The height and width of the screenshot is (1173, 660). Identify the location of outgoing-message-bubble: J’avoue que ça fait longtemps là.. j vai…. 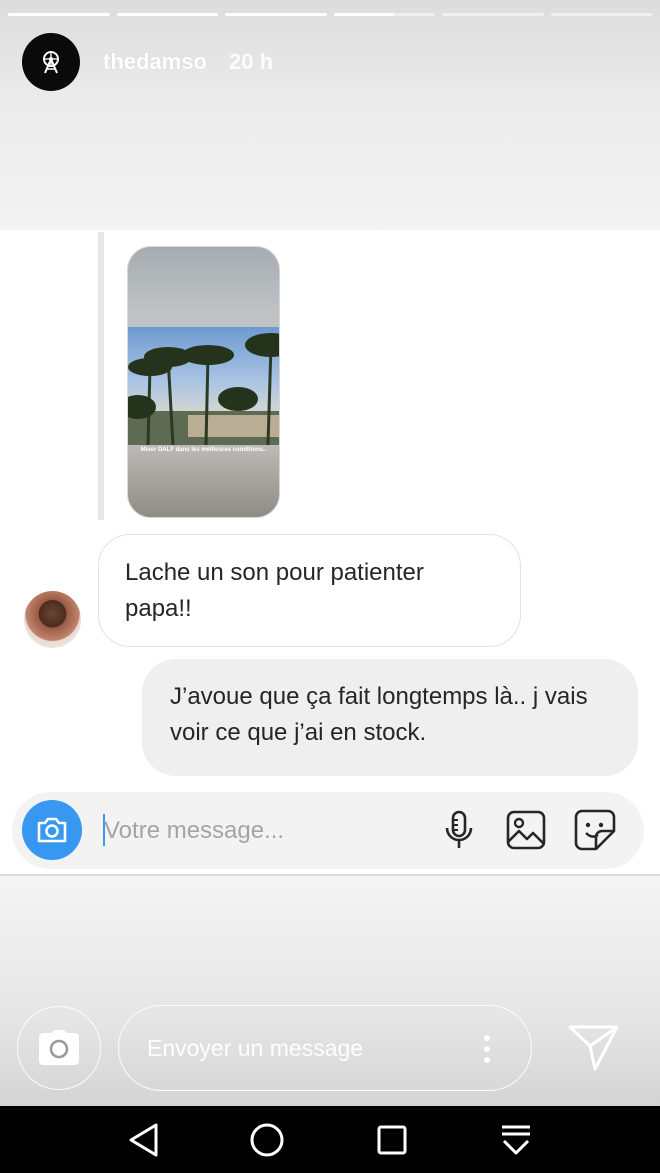
(390, 717).